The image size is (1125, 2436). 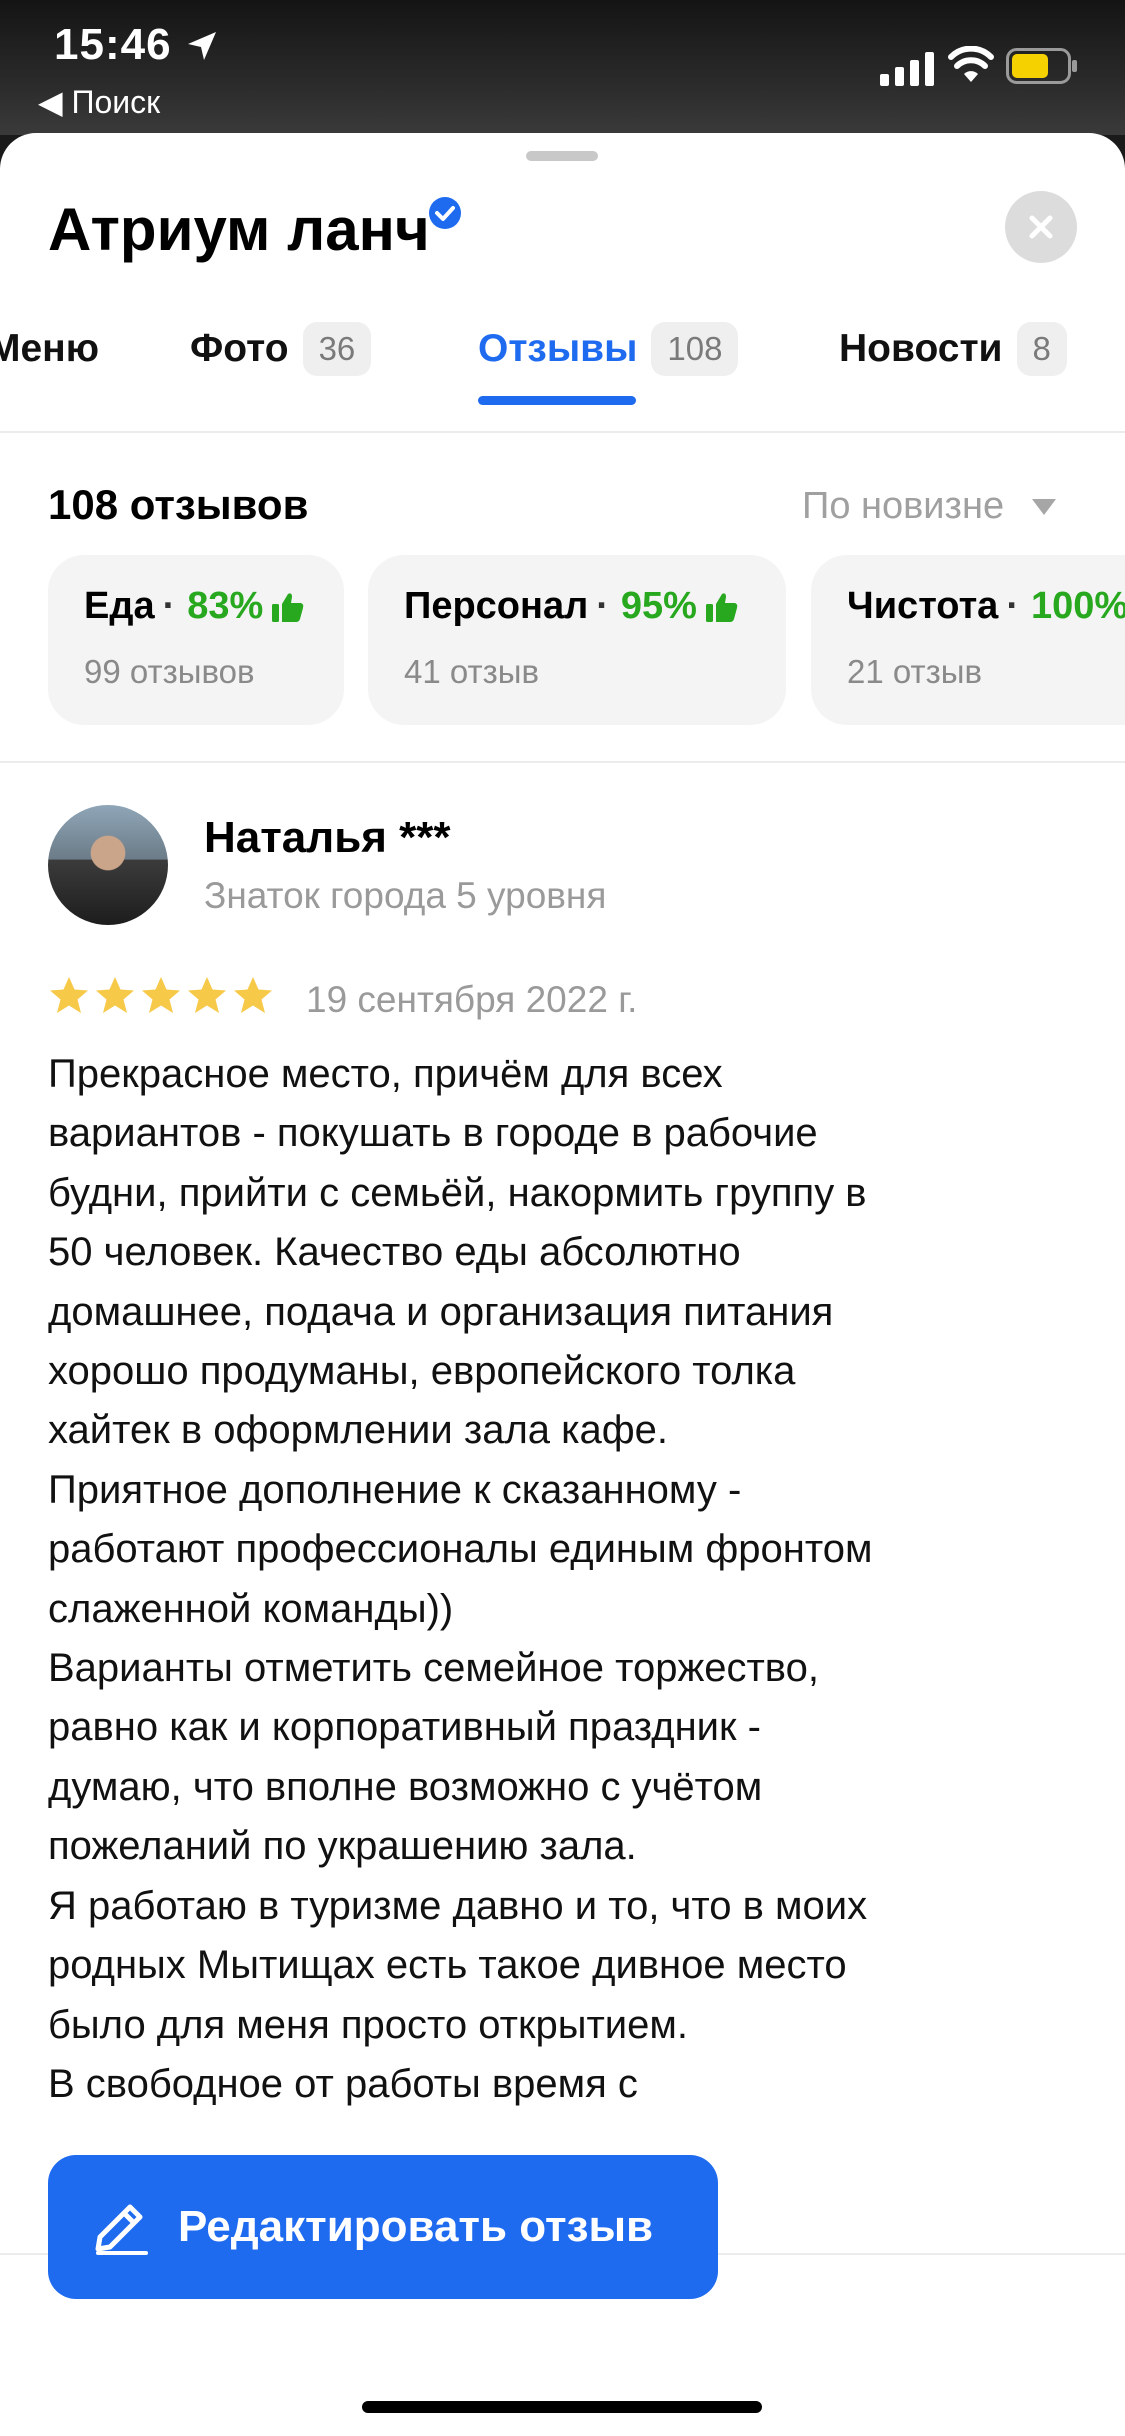 I want to click on review-date: 19 сентября 2022 г., so click(x=472, y=999).